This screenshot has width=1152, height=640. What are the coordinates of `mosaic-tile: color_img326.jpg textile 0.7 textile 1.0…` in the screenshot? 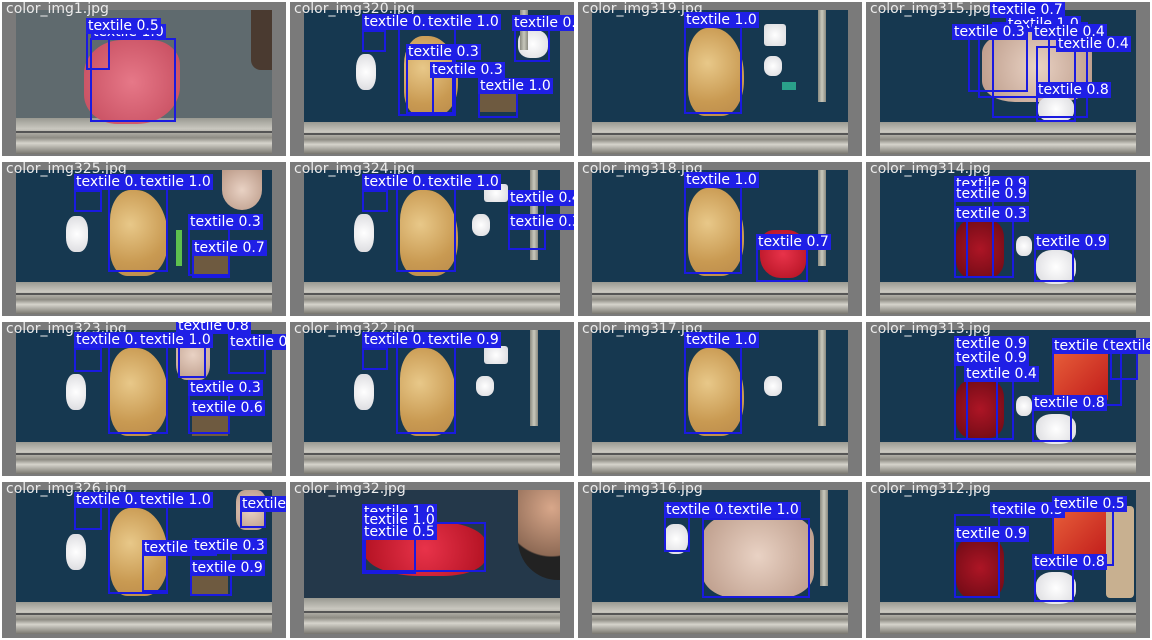 It's located at (144, 560).